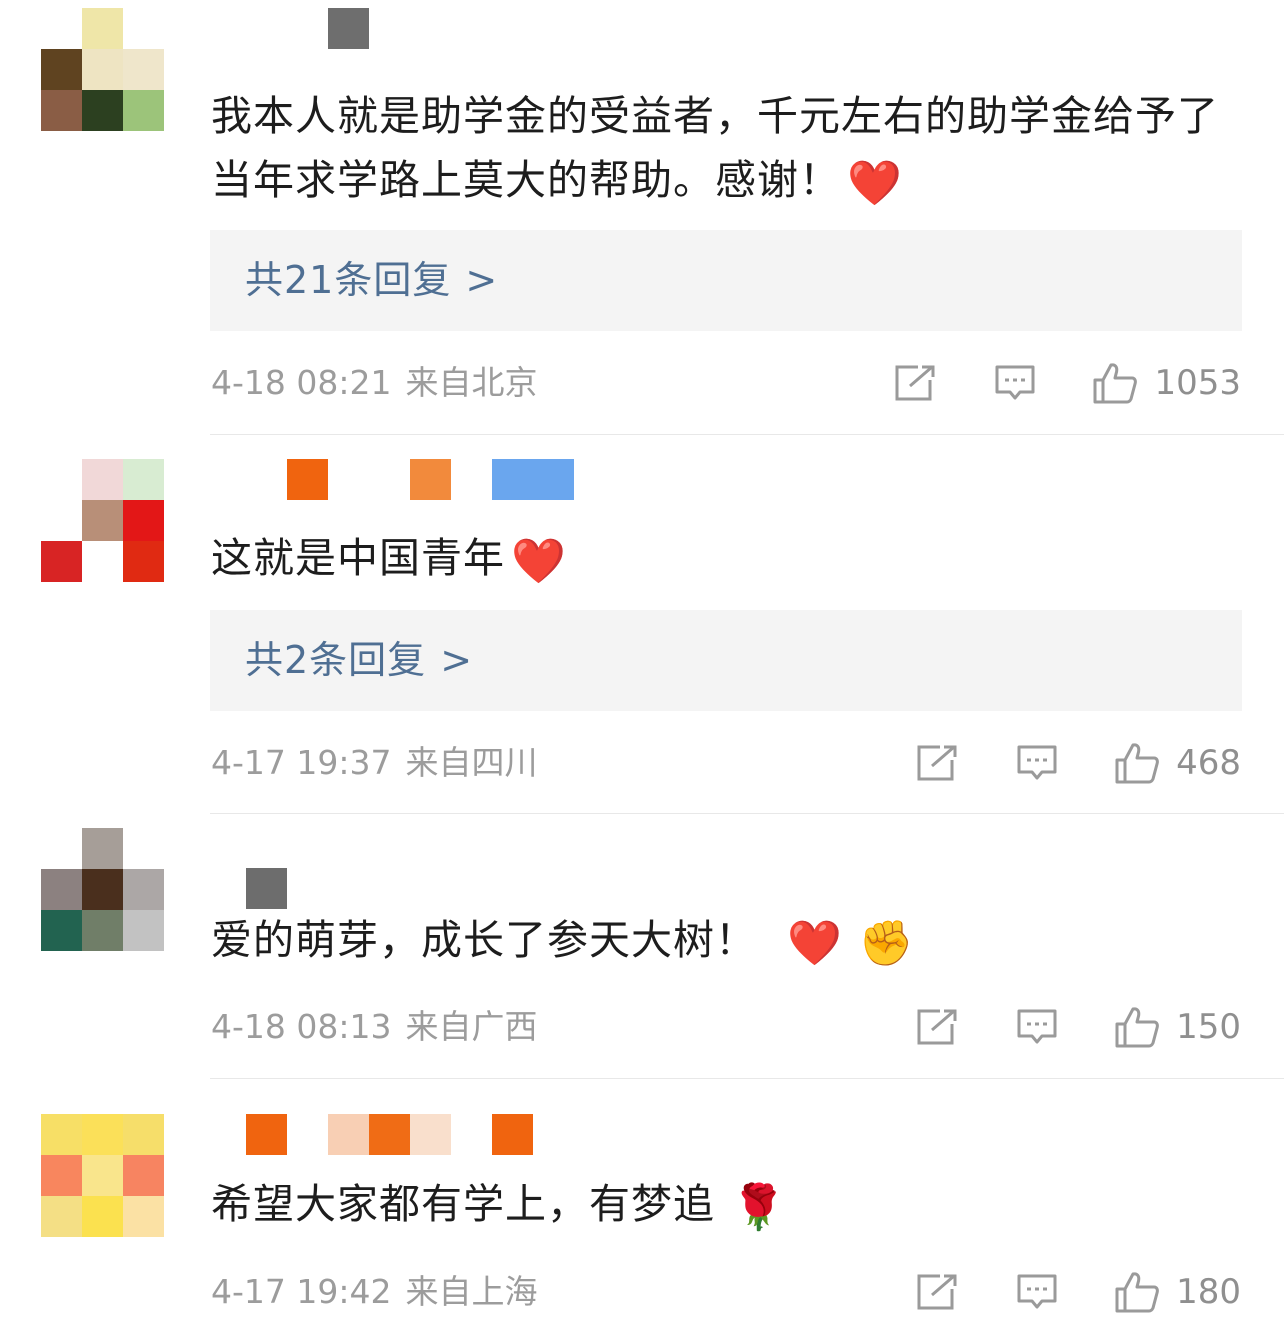 The height and width of the screenshot is (1320, 1284). I want to click on comment-meta: 4-18 08:21 来自北京 1053, so click(726, 383).